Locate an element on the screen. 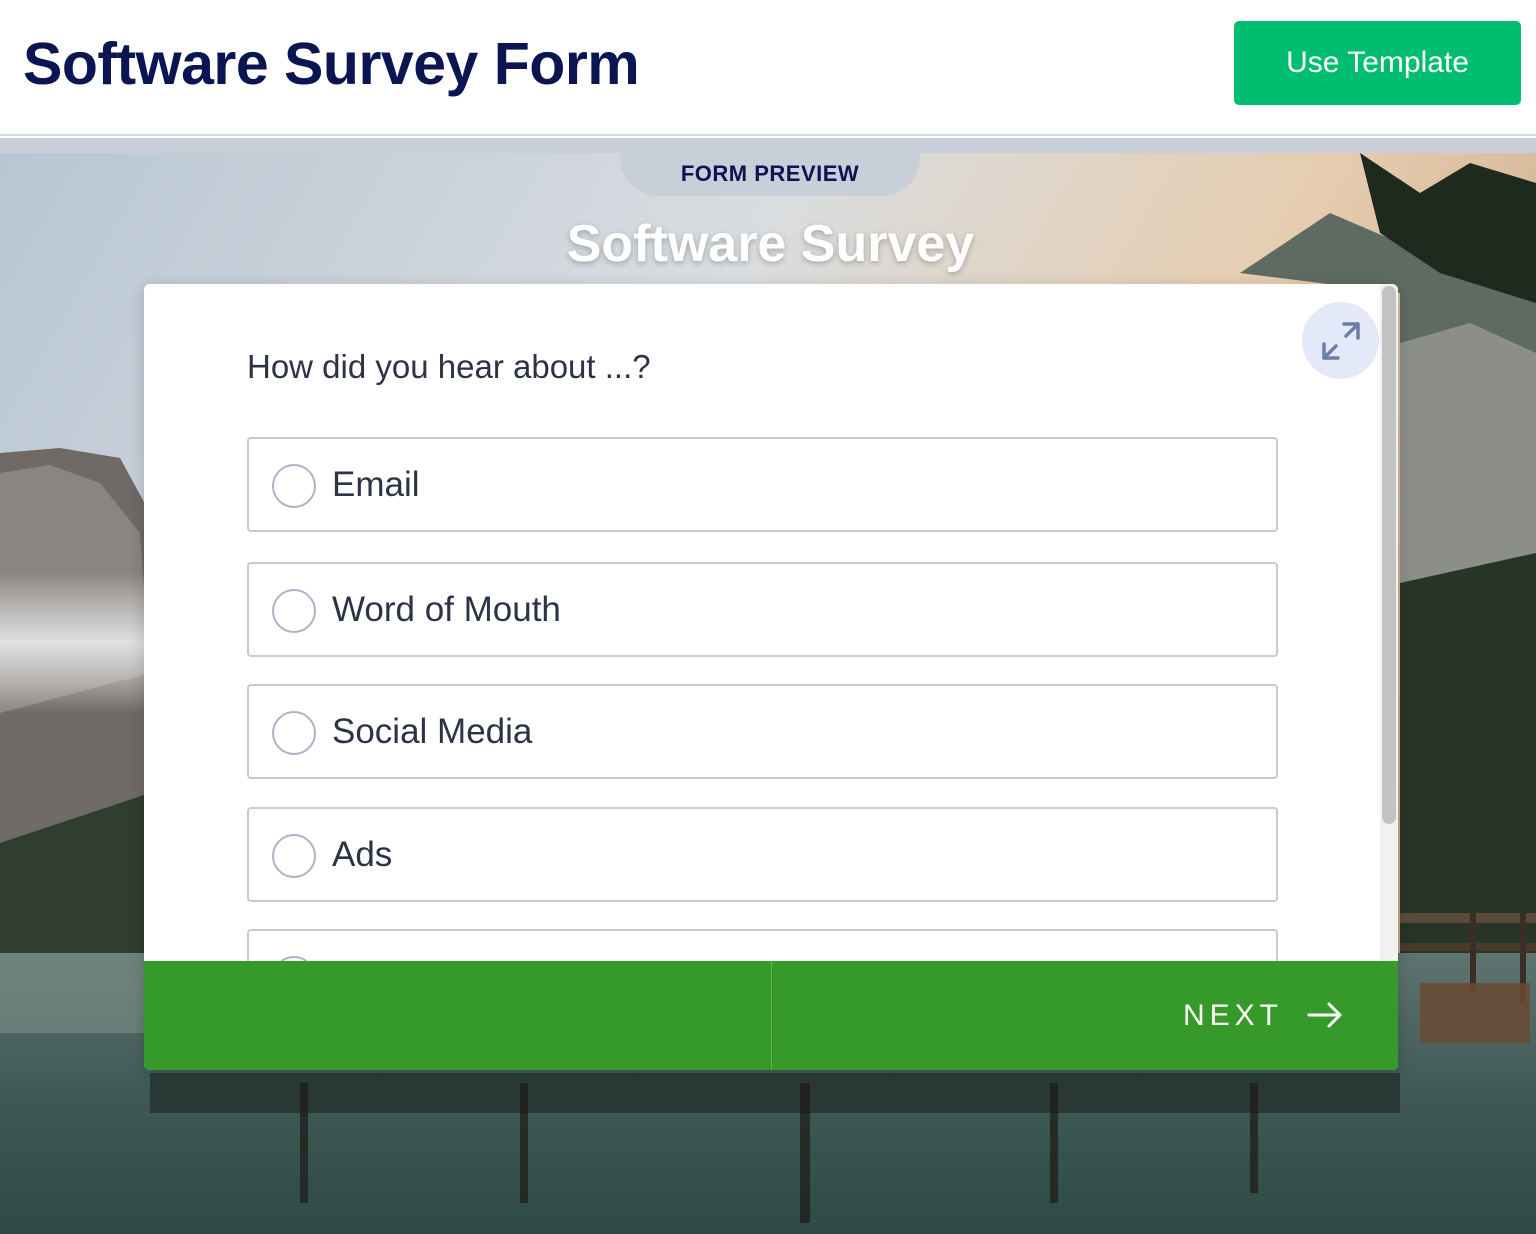  form-preview-tab: FORM PREVIEW is located at coordinates (770, 167).